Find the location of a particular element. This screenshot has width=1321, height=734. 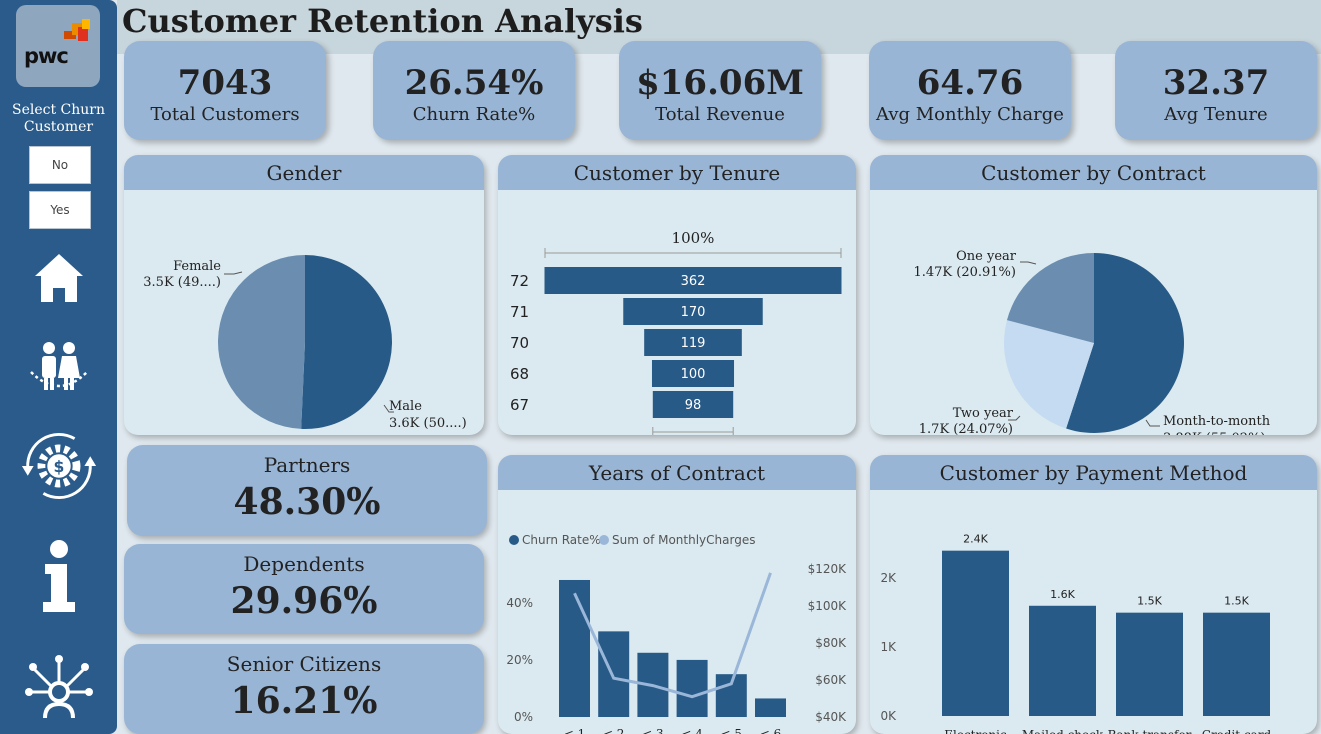

data-label: 3.88K (55.02%) is located at coordinates (1214, 433).